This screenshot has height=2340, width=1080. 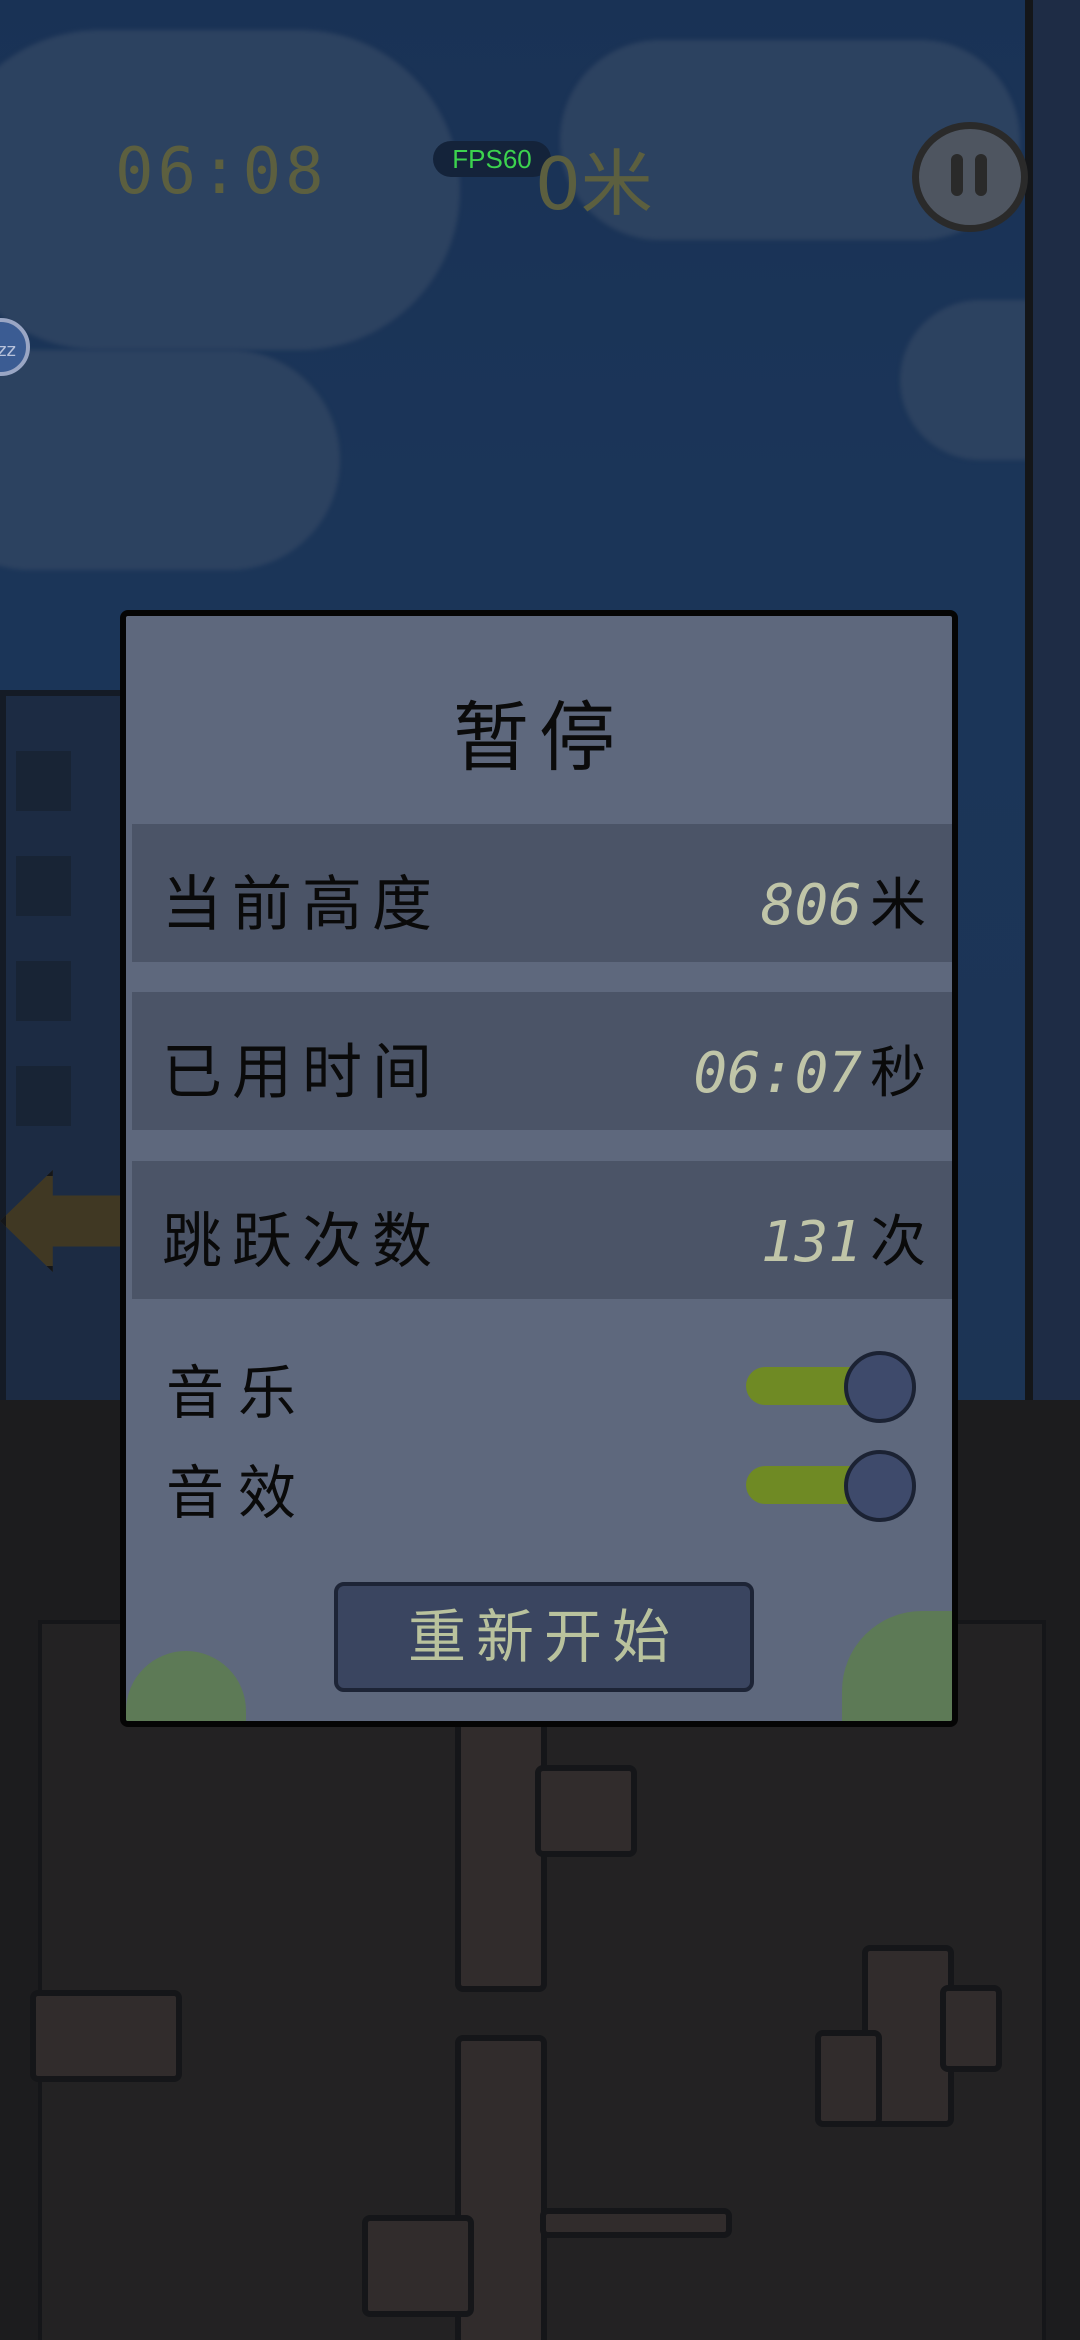 What do you see at coordinates (492, 159) in the screenshot?
I see `fps-counter: FPS60` at bounding box center [492, 159].